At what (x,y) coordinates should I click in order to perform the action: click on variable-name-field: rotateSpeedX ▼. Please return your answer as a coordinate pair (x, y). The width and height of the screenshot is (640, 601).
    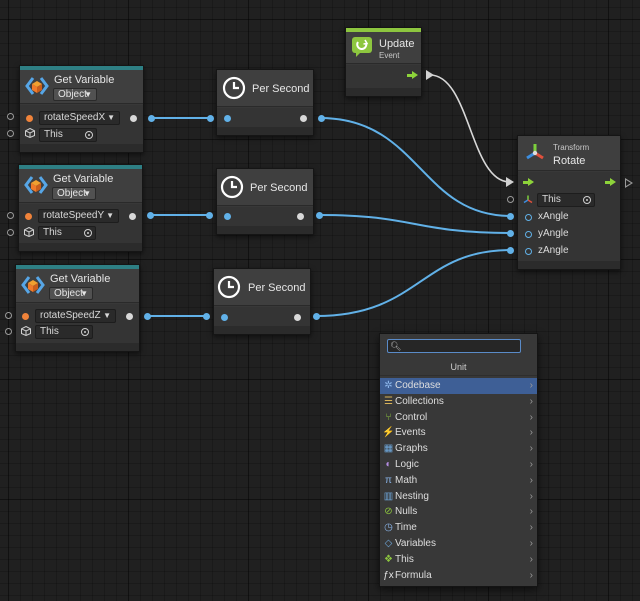
    Looking at the image, I should click on (79, 118).